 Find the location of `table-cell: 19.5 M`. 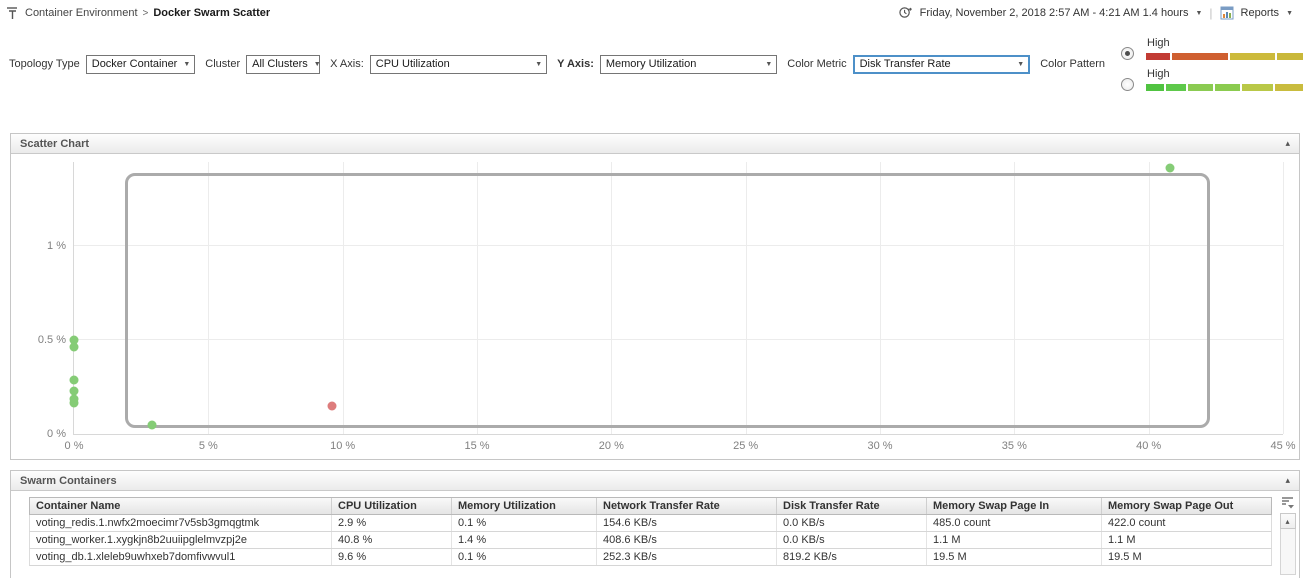

table-cell: 19.5 M is located at coordinates (1014, 557).